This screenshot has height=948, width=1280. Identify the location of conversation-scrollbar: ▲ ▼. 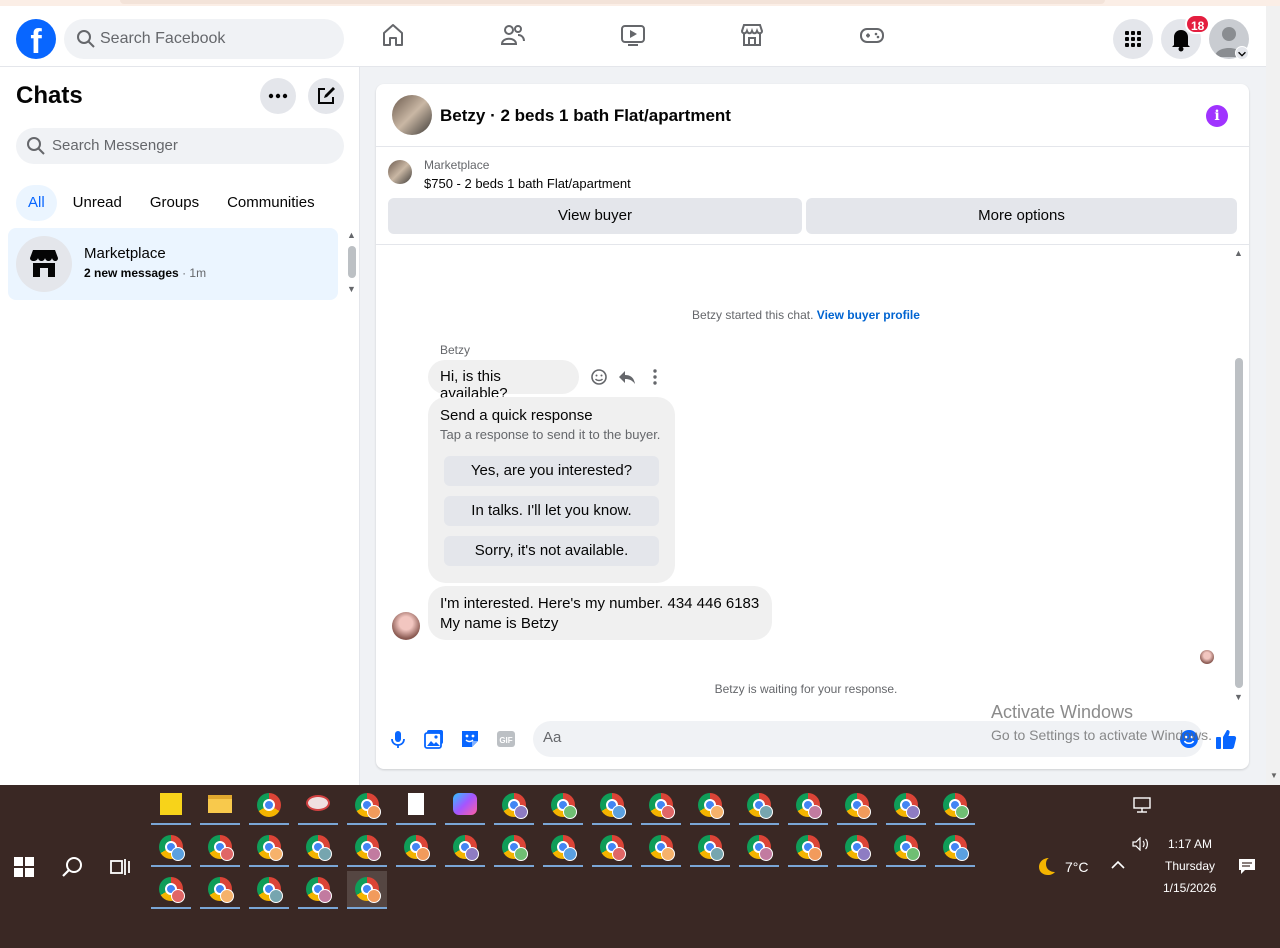
(1239, 478).